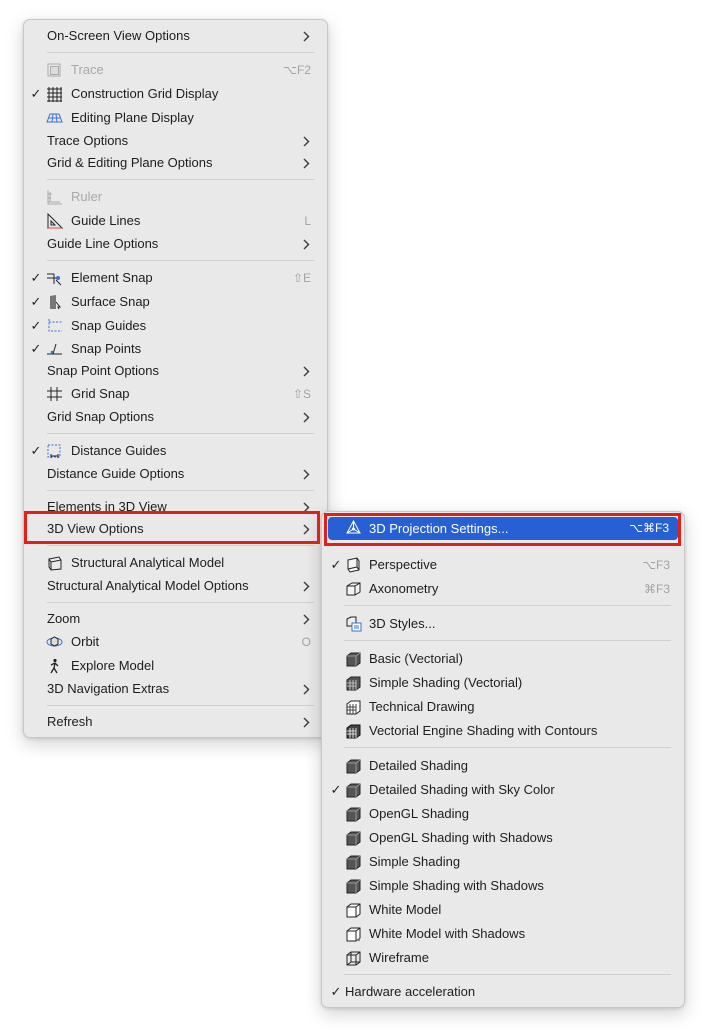 This screenshot has height=1034, width=707. What do you see at coordinates (95, 528) in the screenshot?
I see `menu-item-label: 3D View Options` at bounding box center [95, 528].